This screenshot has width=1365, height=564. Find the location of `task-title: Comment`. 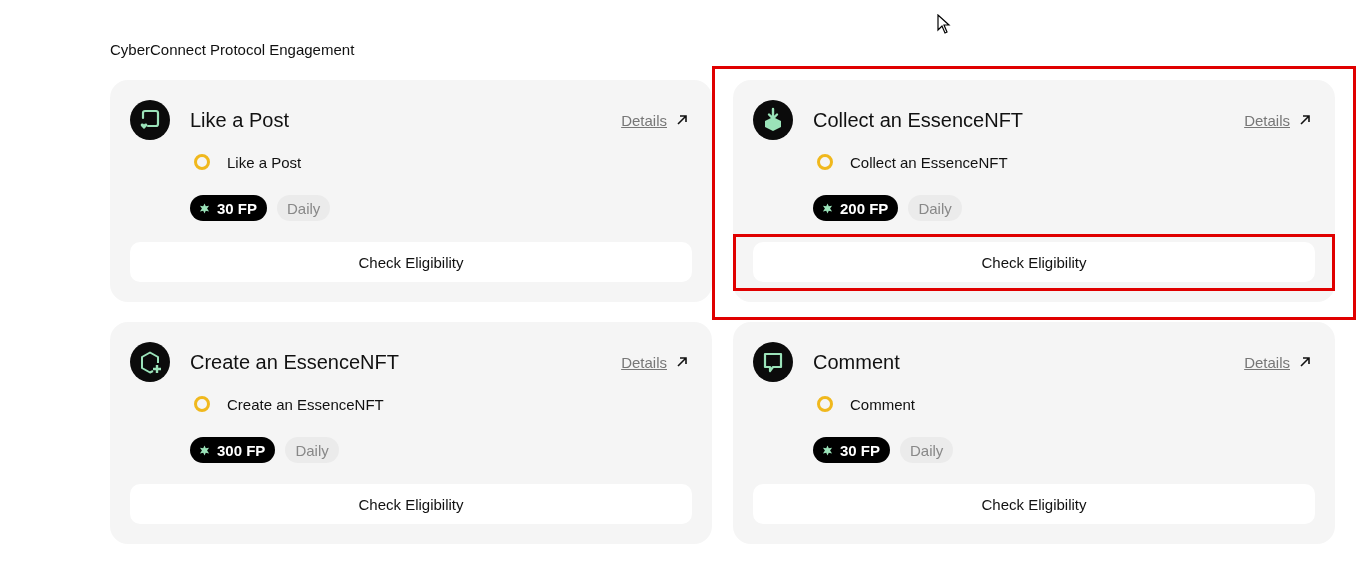

task-title: Comment is located at coordinates (857, 362).